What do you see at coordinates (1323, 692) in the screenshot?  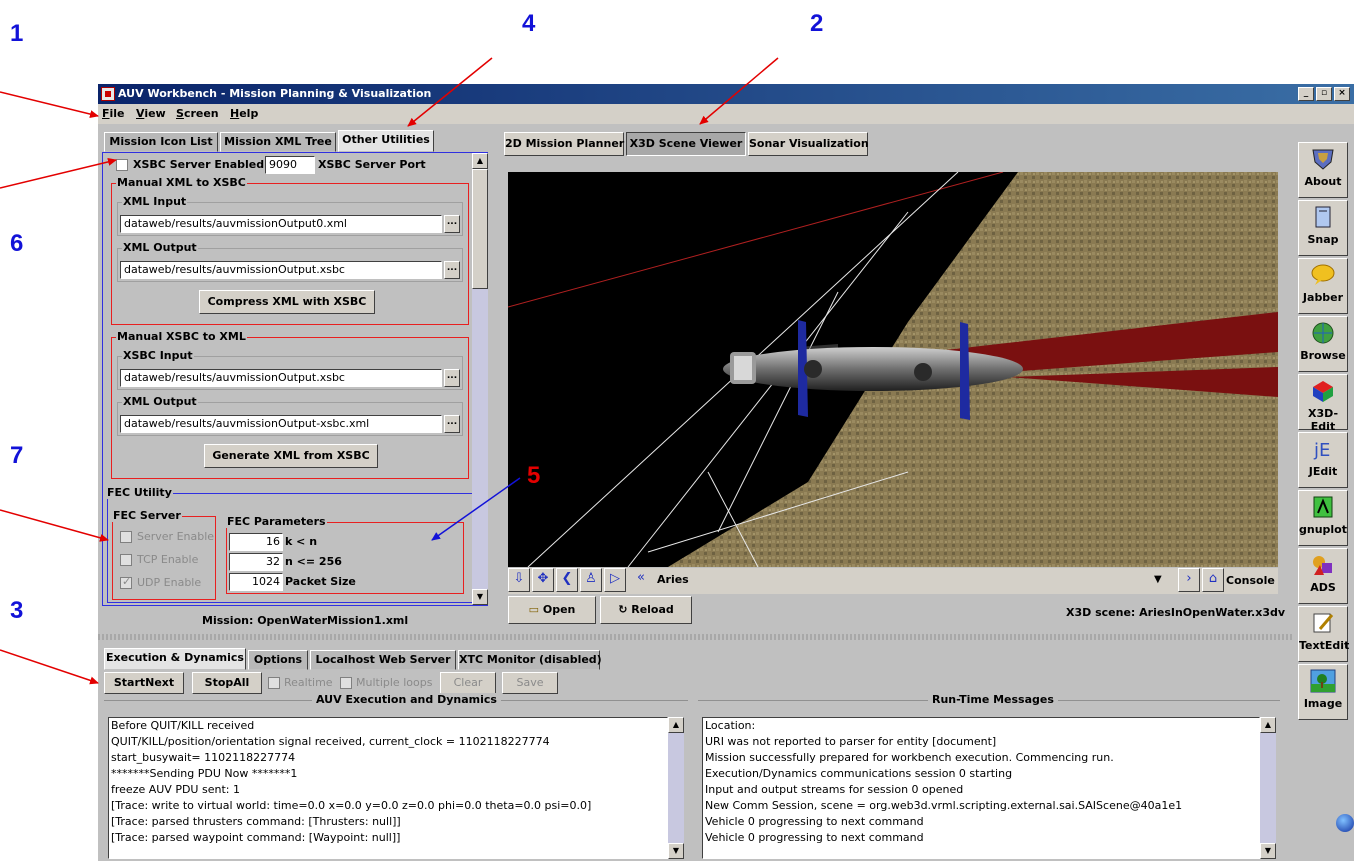 I see `image-button: Image` at bounding box center [1323, 692].